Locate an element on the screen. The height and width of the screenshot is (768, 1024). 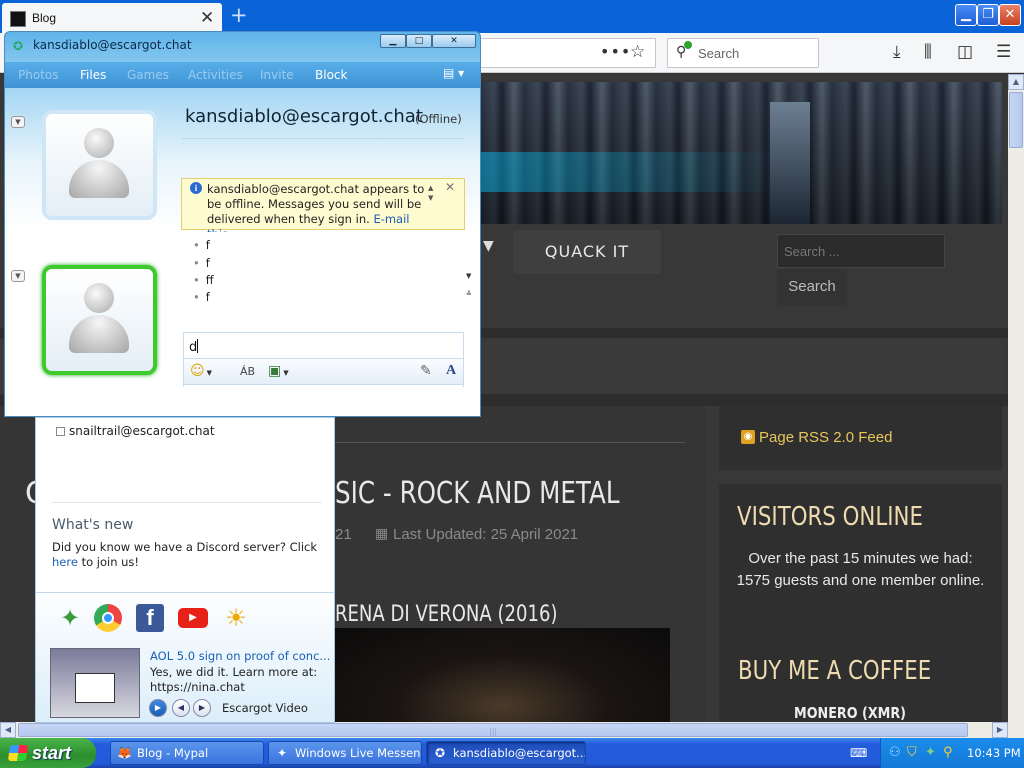
tab-close-icon: ✕ is located at coordinates (207, 18).